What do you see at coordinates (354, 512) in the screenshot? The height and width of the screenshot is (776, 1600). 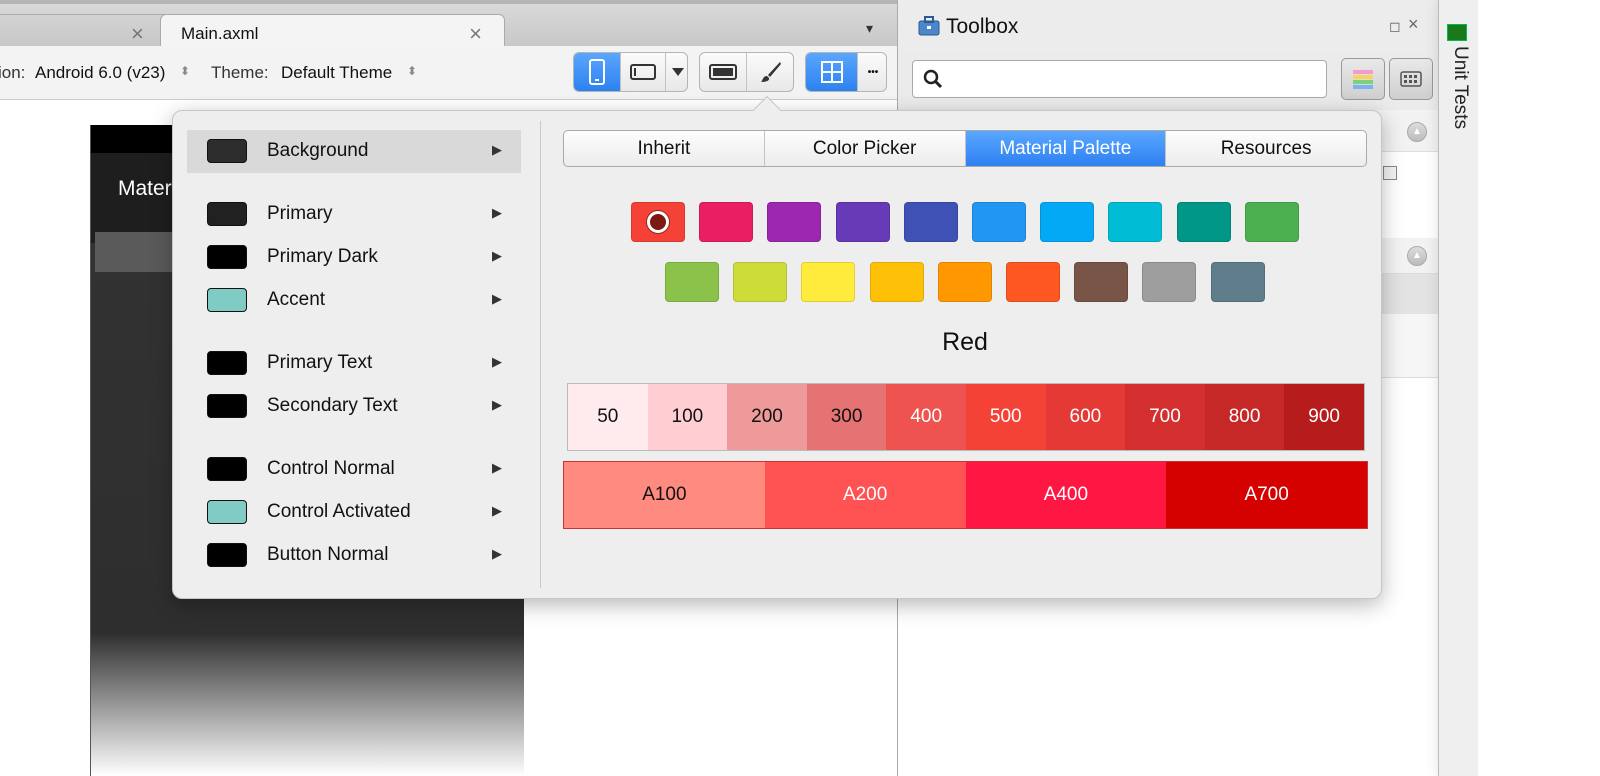 I see `theme-property-control-activated: Control Activated ▶` at bounding box center [354, 512].